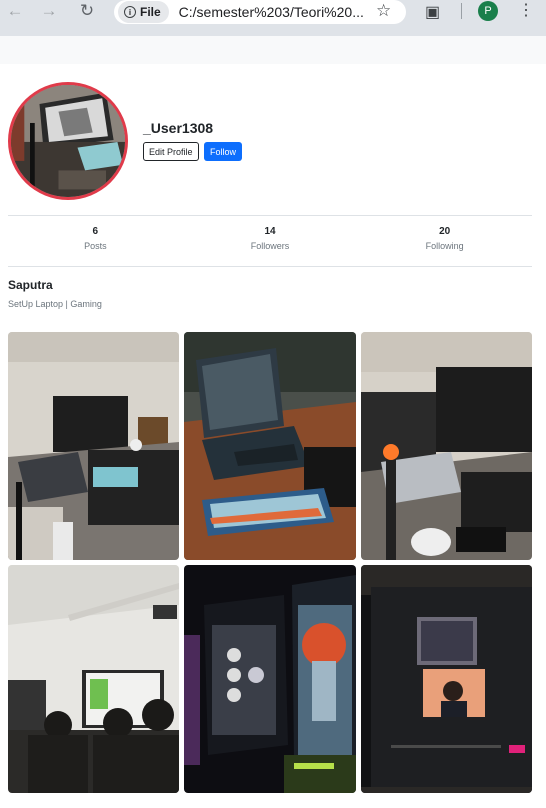 This screenshot has width=546, height=808. I want to click on profile-username: _User1308, so click(178, 128).